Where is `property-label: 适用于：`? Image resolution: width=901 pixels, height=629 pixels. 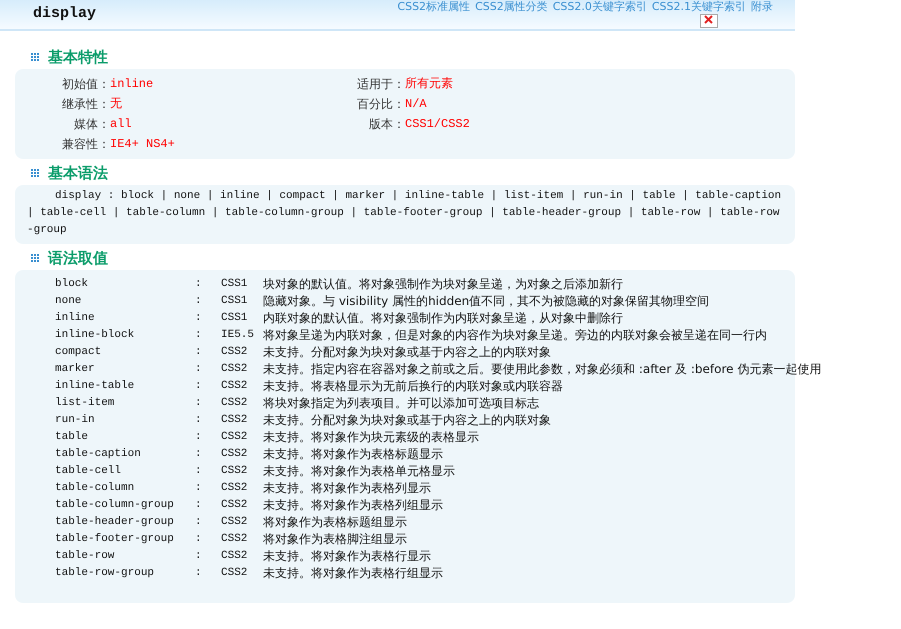
property-label: 适用于： is located at coordinates (380, 84).